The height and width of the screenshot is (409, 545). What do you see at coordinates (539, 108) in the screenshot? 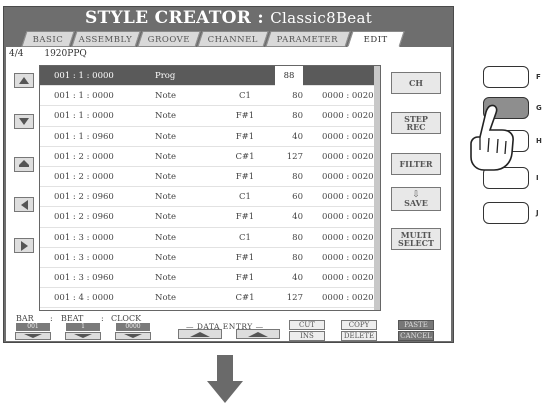
I see `panel-button-g-label: G` at bounding box center [539, 108].